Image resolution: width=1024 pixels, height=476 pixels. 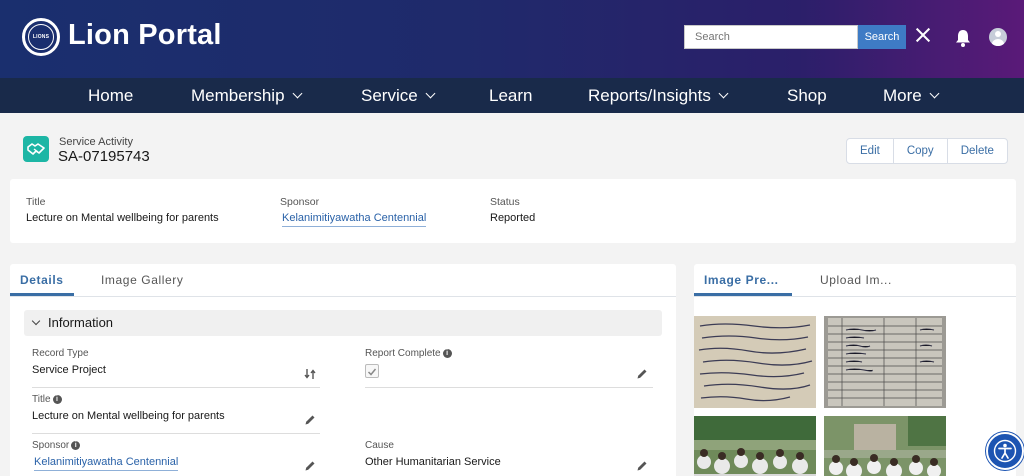 I want to click on nav-reports-insights: Reports/Insights, so click(x=658, y=95).